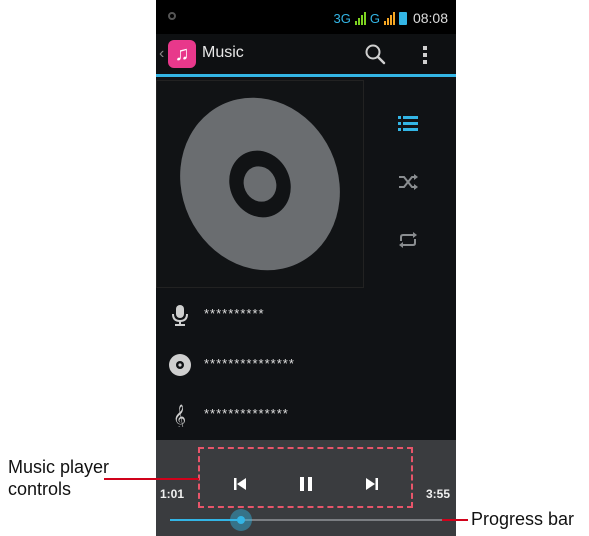 The height and width of the screenshot is (536, 589). I want to click on controls-callout-line1: Music player, so click(59, 467).